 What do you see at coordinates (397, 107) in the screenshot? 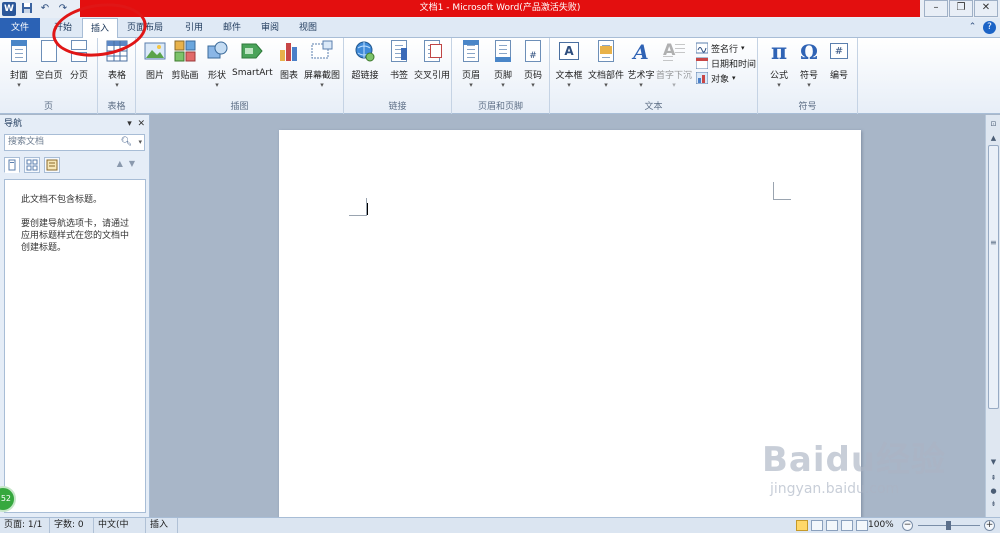
I see `group-label-links: 链接` at bounding box center [397, 107].